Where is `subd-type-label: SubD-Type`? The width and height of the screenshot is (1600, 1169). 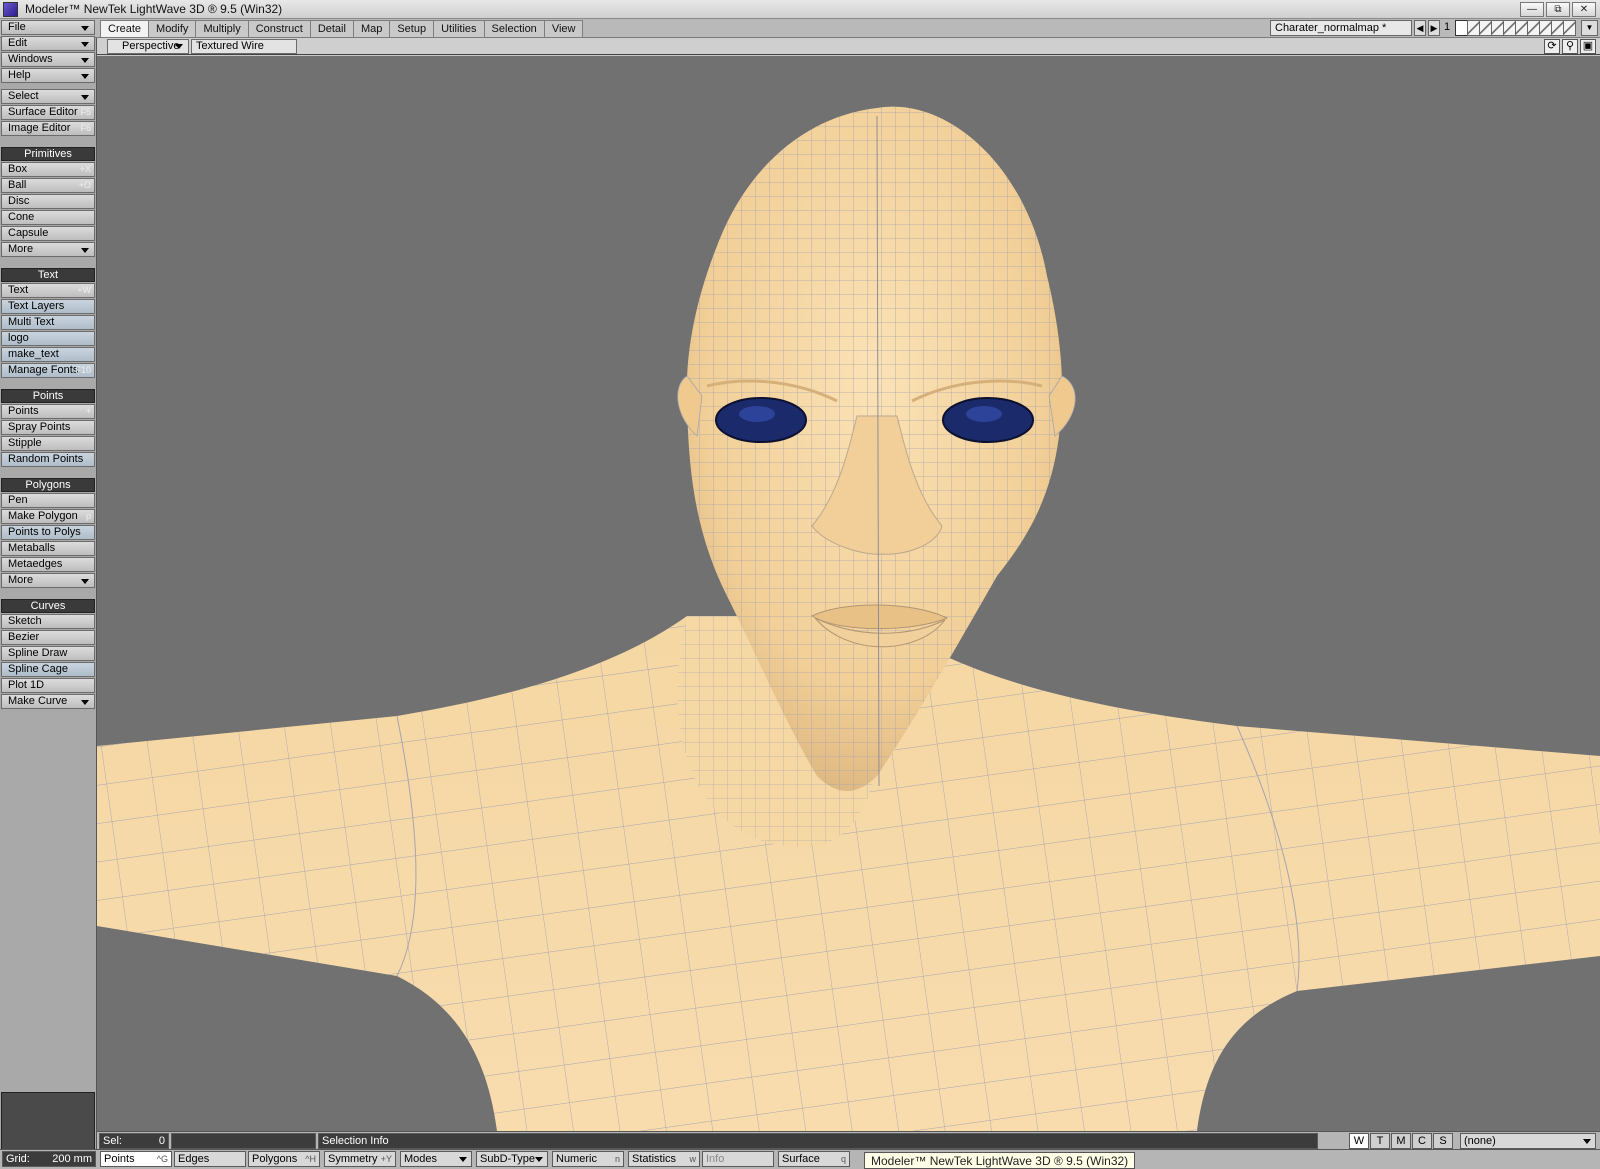 subd-type-label: SubD-Type is located at coordinates (508, 1159).